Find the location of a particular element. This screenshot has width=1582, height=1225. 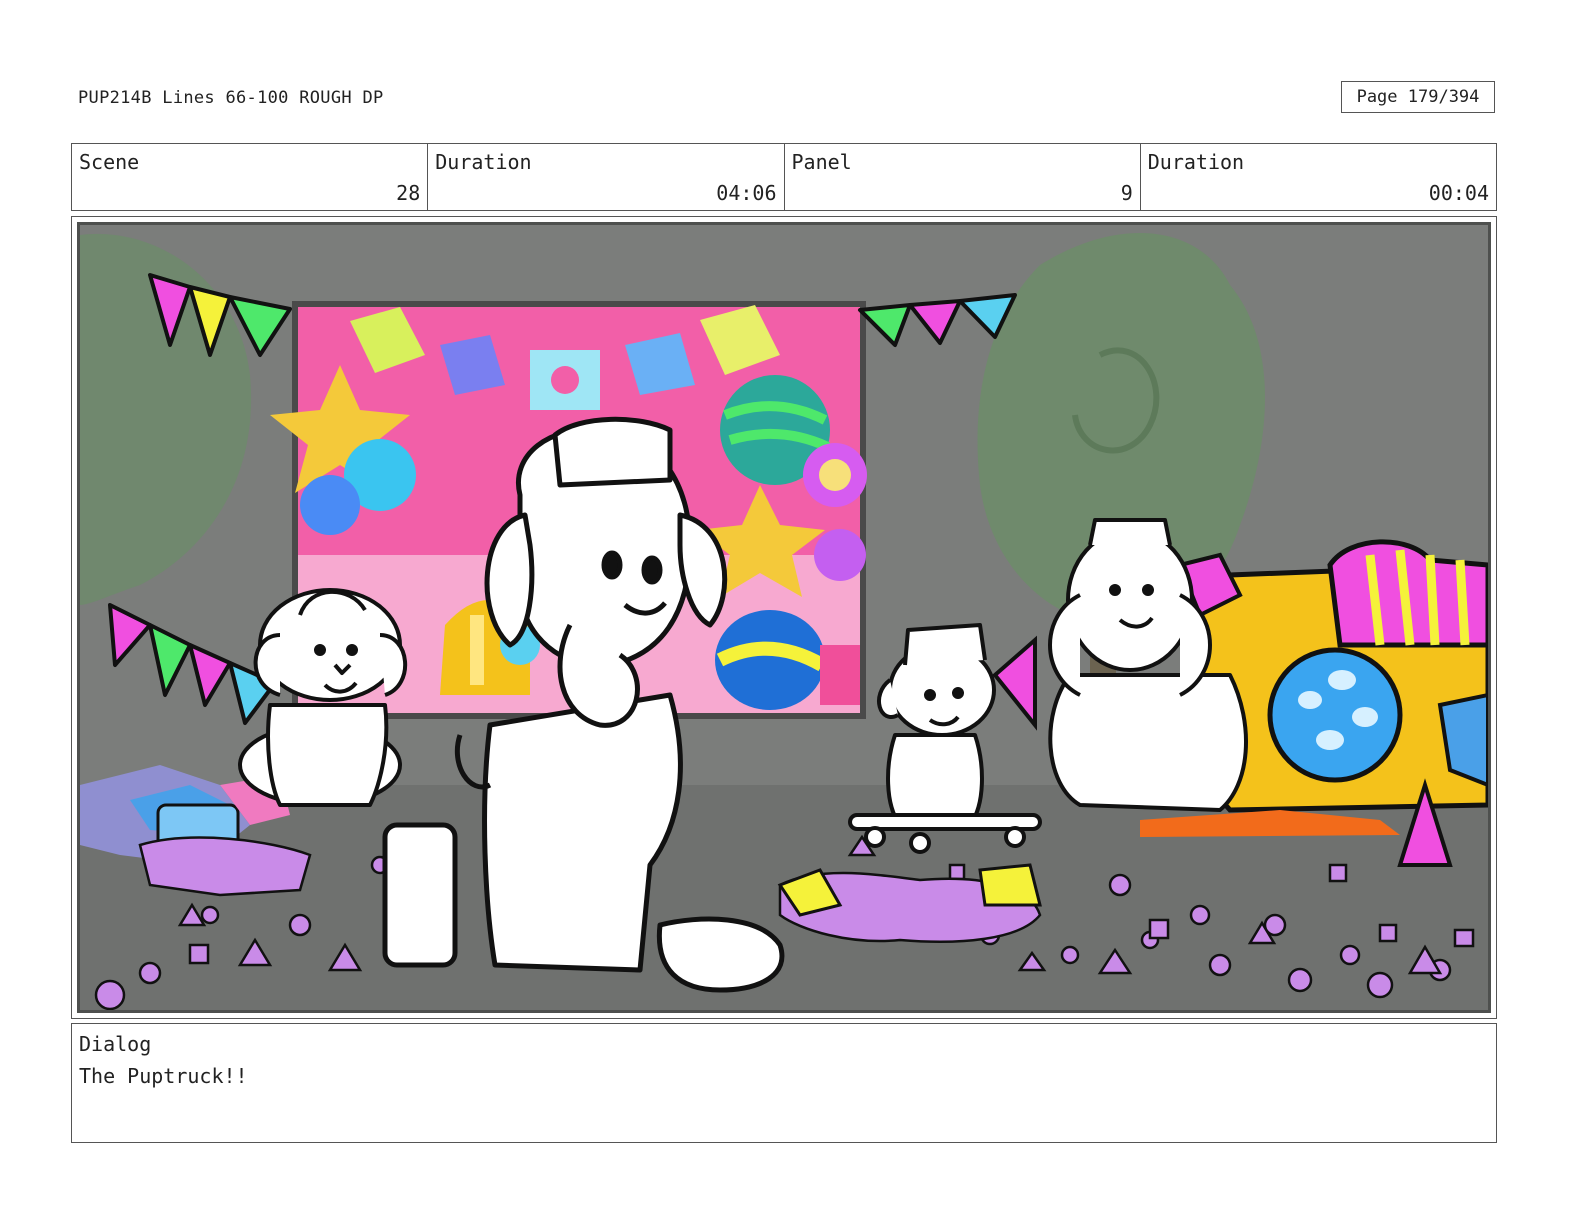

document-title: PUP214B Lines 66-100 ROUGH DP is located at coordinates (231, 98).